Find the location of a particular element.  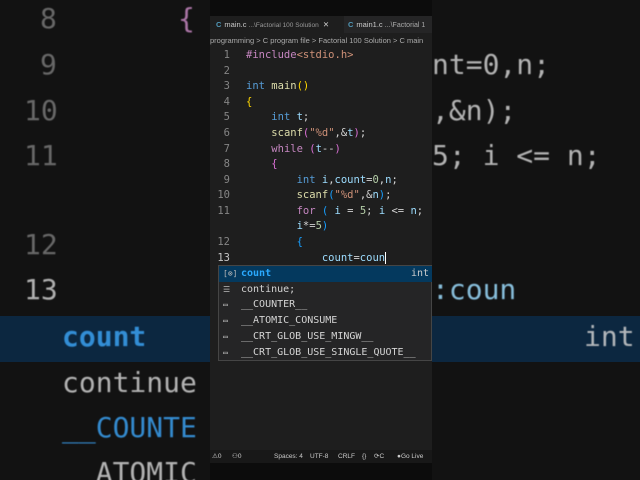

snippet-icon: ☰ is located at coordinates (227, 289).